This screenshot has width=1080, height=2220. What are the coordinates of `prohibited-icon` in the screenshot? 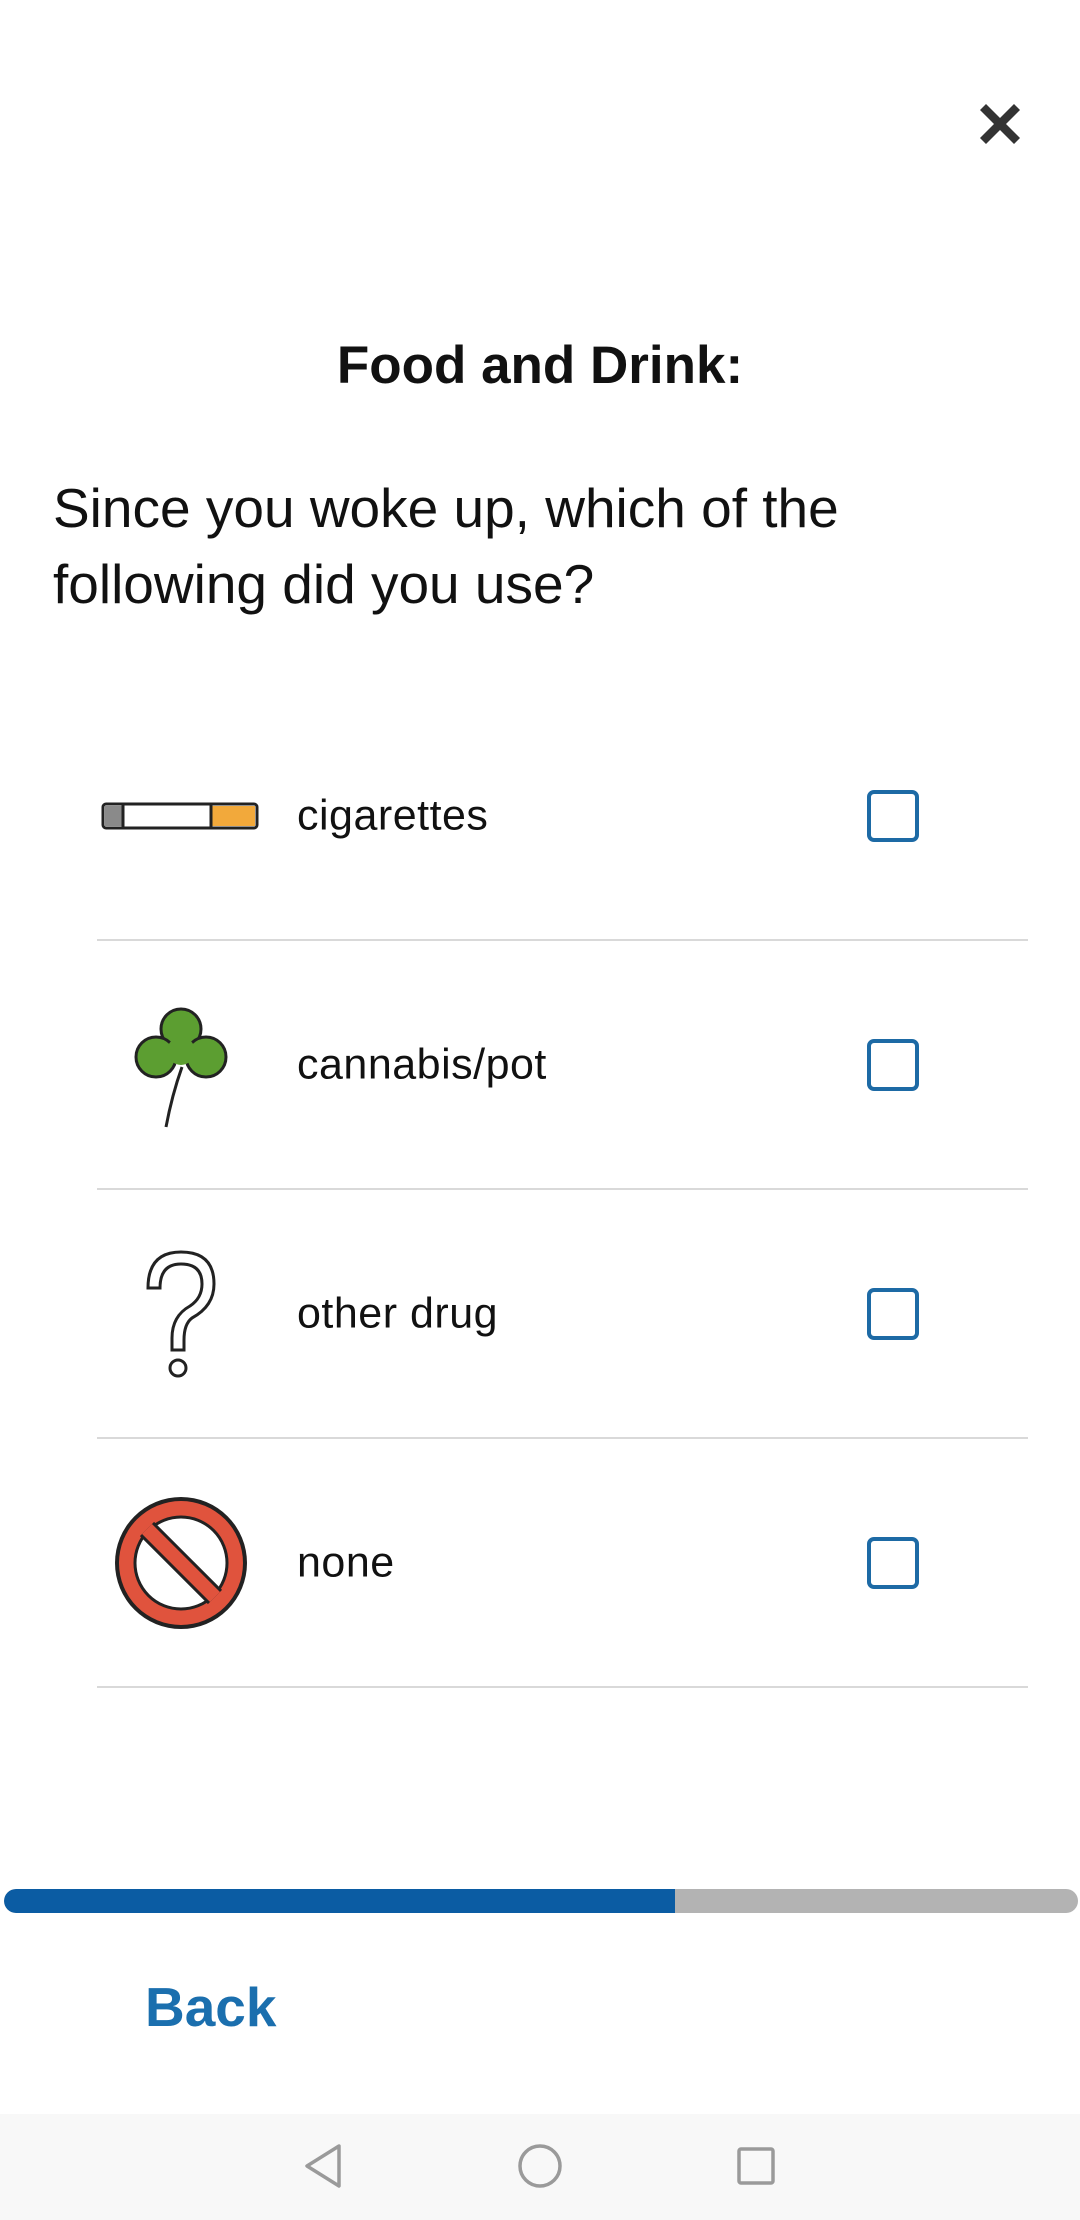 It's located at (181, 1563).